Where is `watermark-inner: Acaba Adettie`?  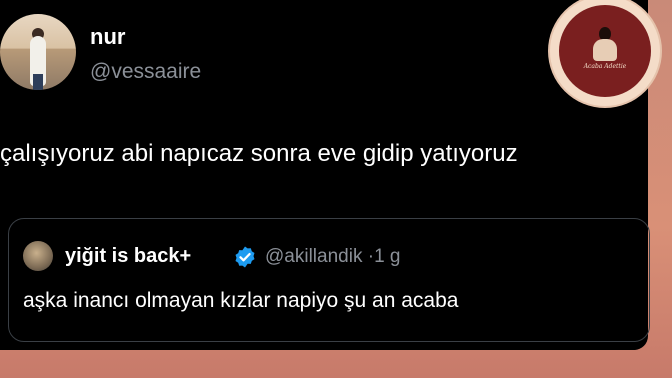
watermark-inner: Acaba Adettie is located at coordinates (605, 51).